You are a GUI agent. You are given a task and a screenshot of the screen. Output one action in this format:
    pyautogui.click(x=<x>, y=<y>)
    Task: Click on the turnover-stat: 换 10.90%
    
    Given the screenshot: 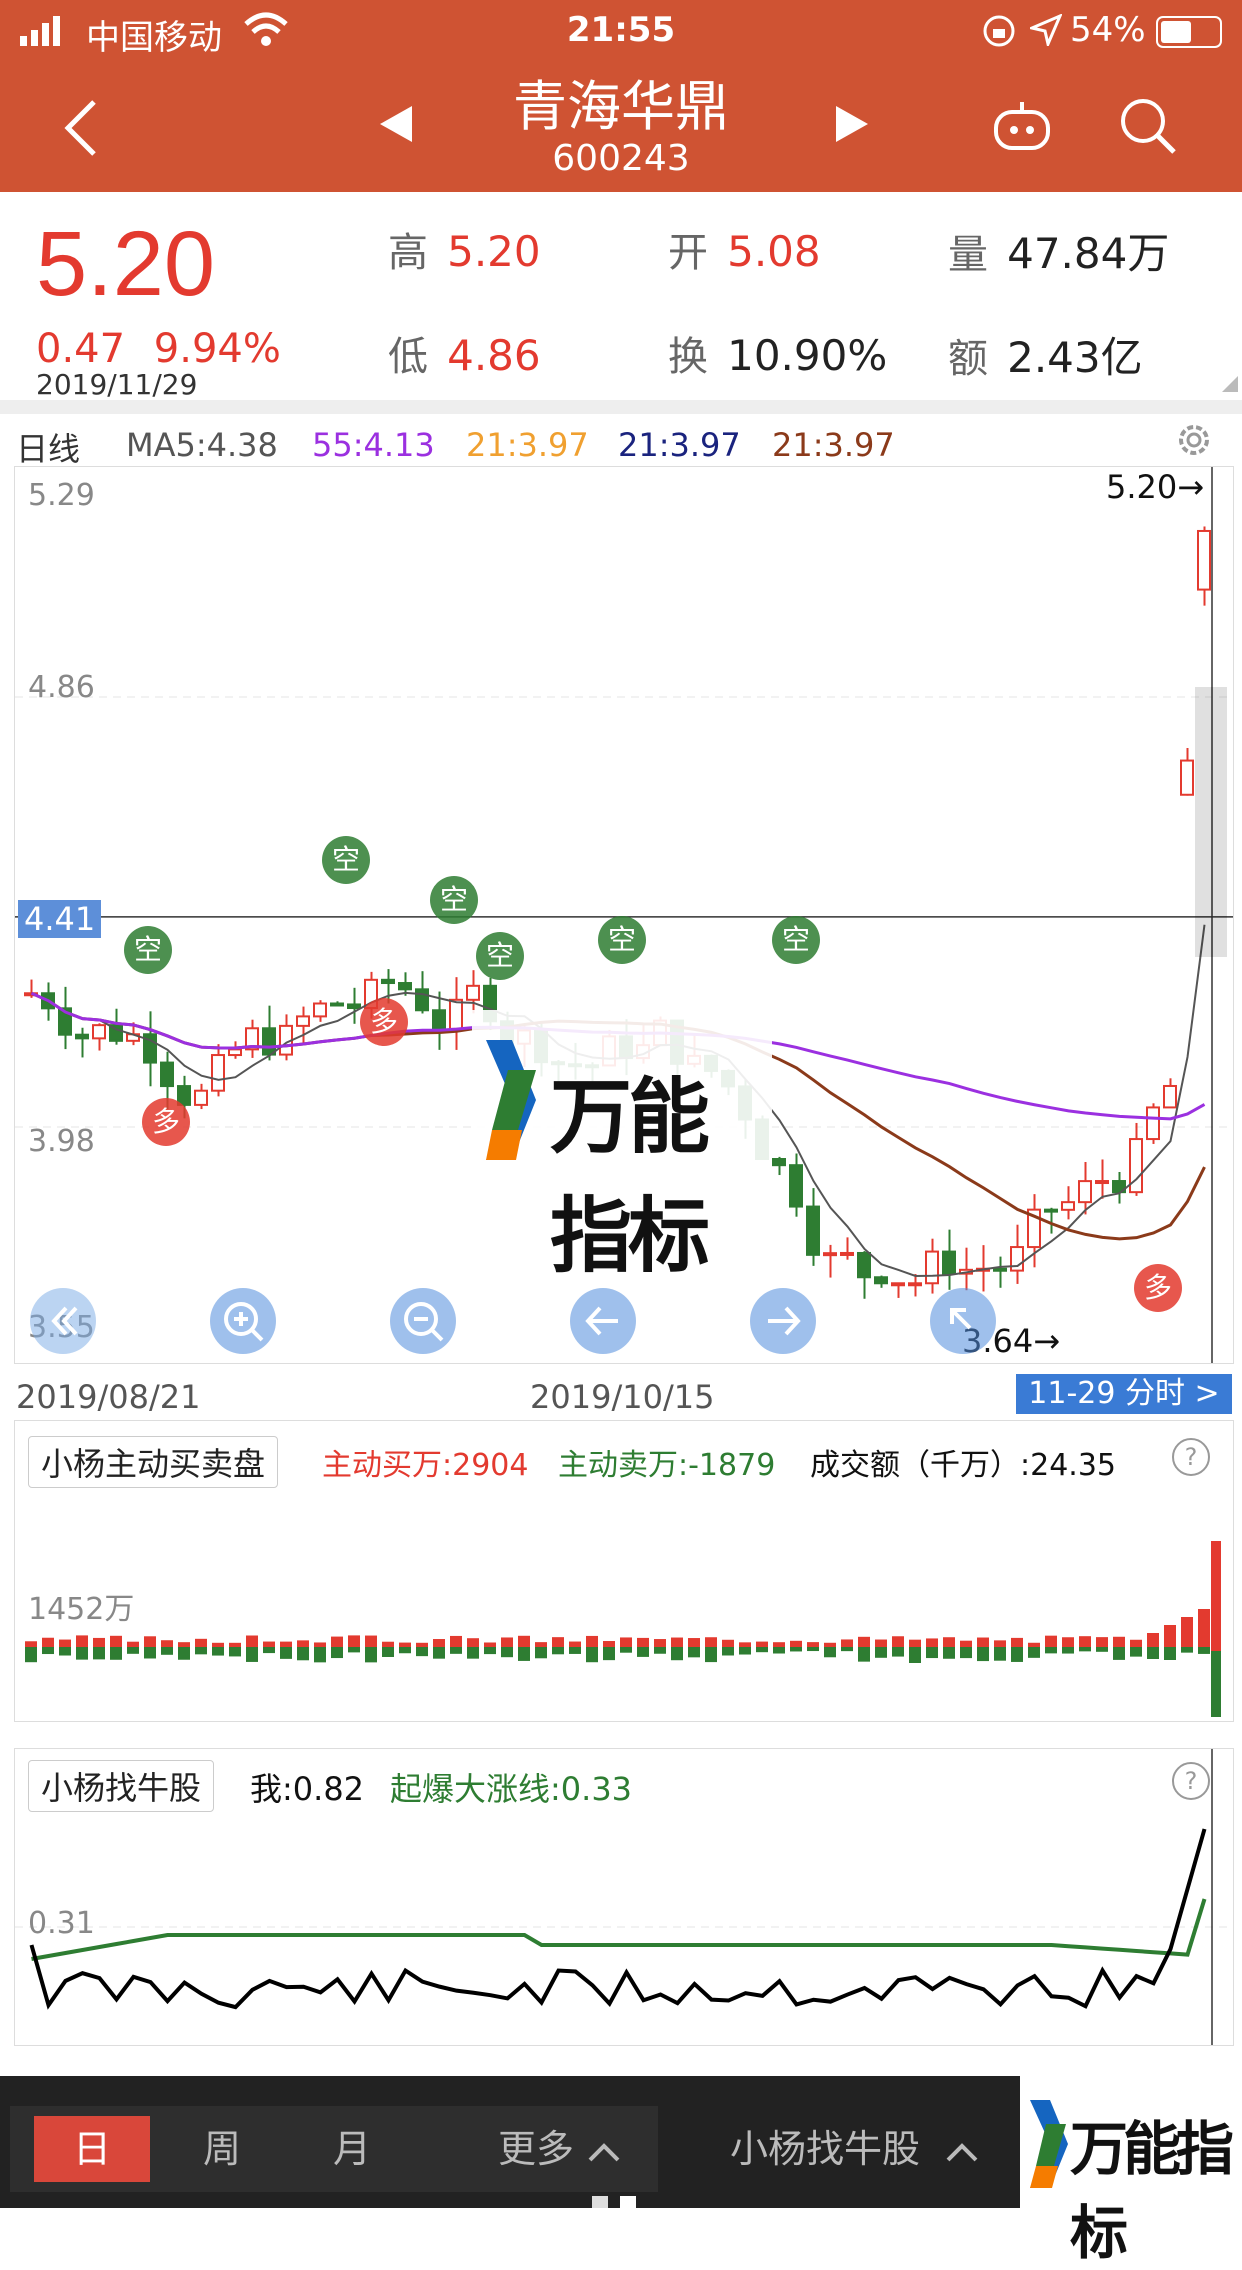 What is the action you would take?
    pyautogui.click(x=777, y=353)
    